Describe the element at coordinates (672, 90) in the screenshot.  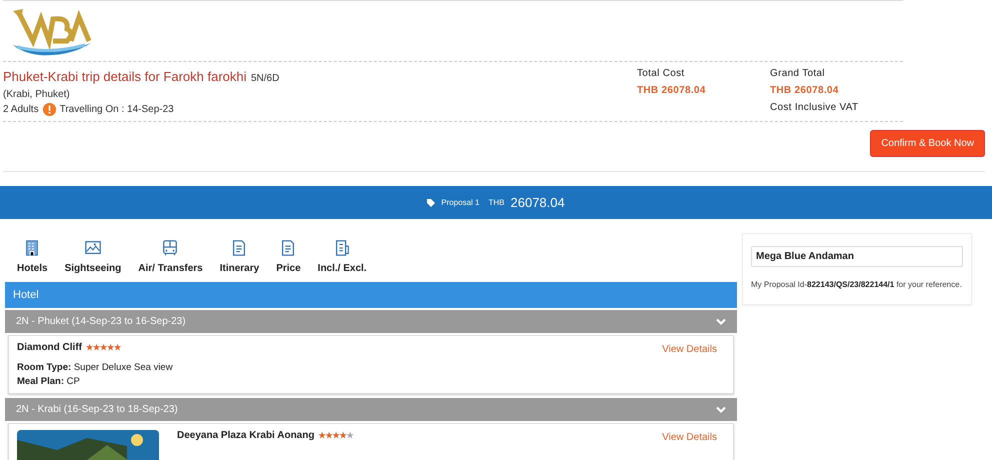
I see `total-cost: THB 26078.04` at that location.